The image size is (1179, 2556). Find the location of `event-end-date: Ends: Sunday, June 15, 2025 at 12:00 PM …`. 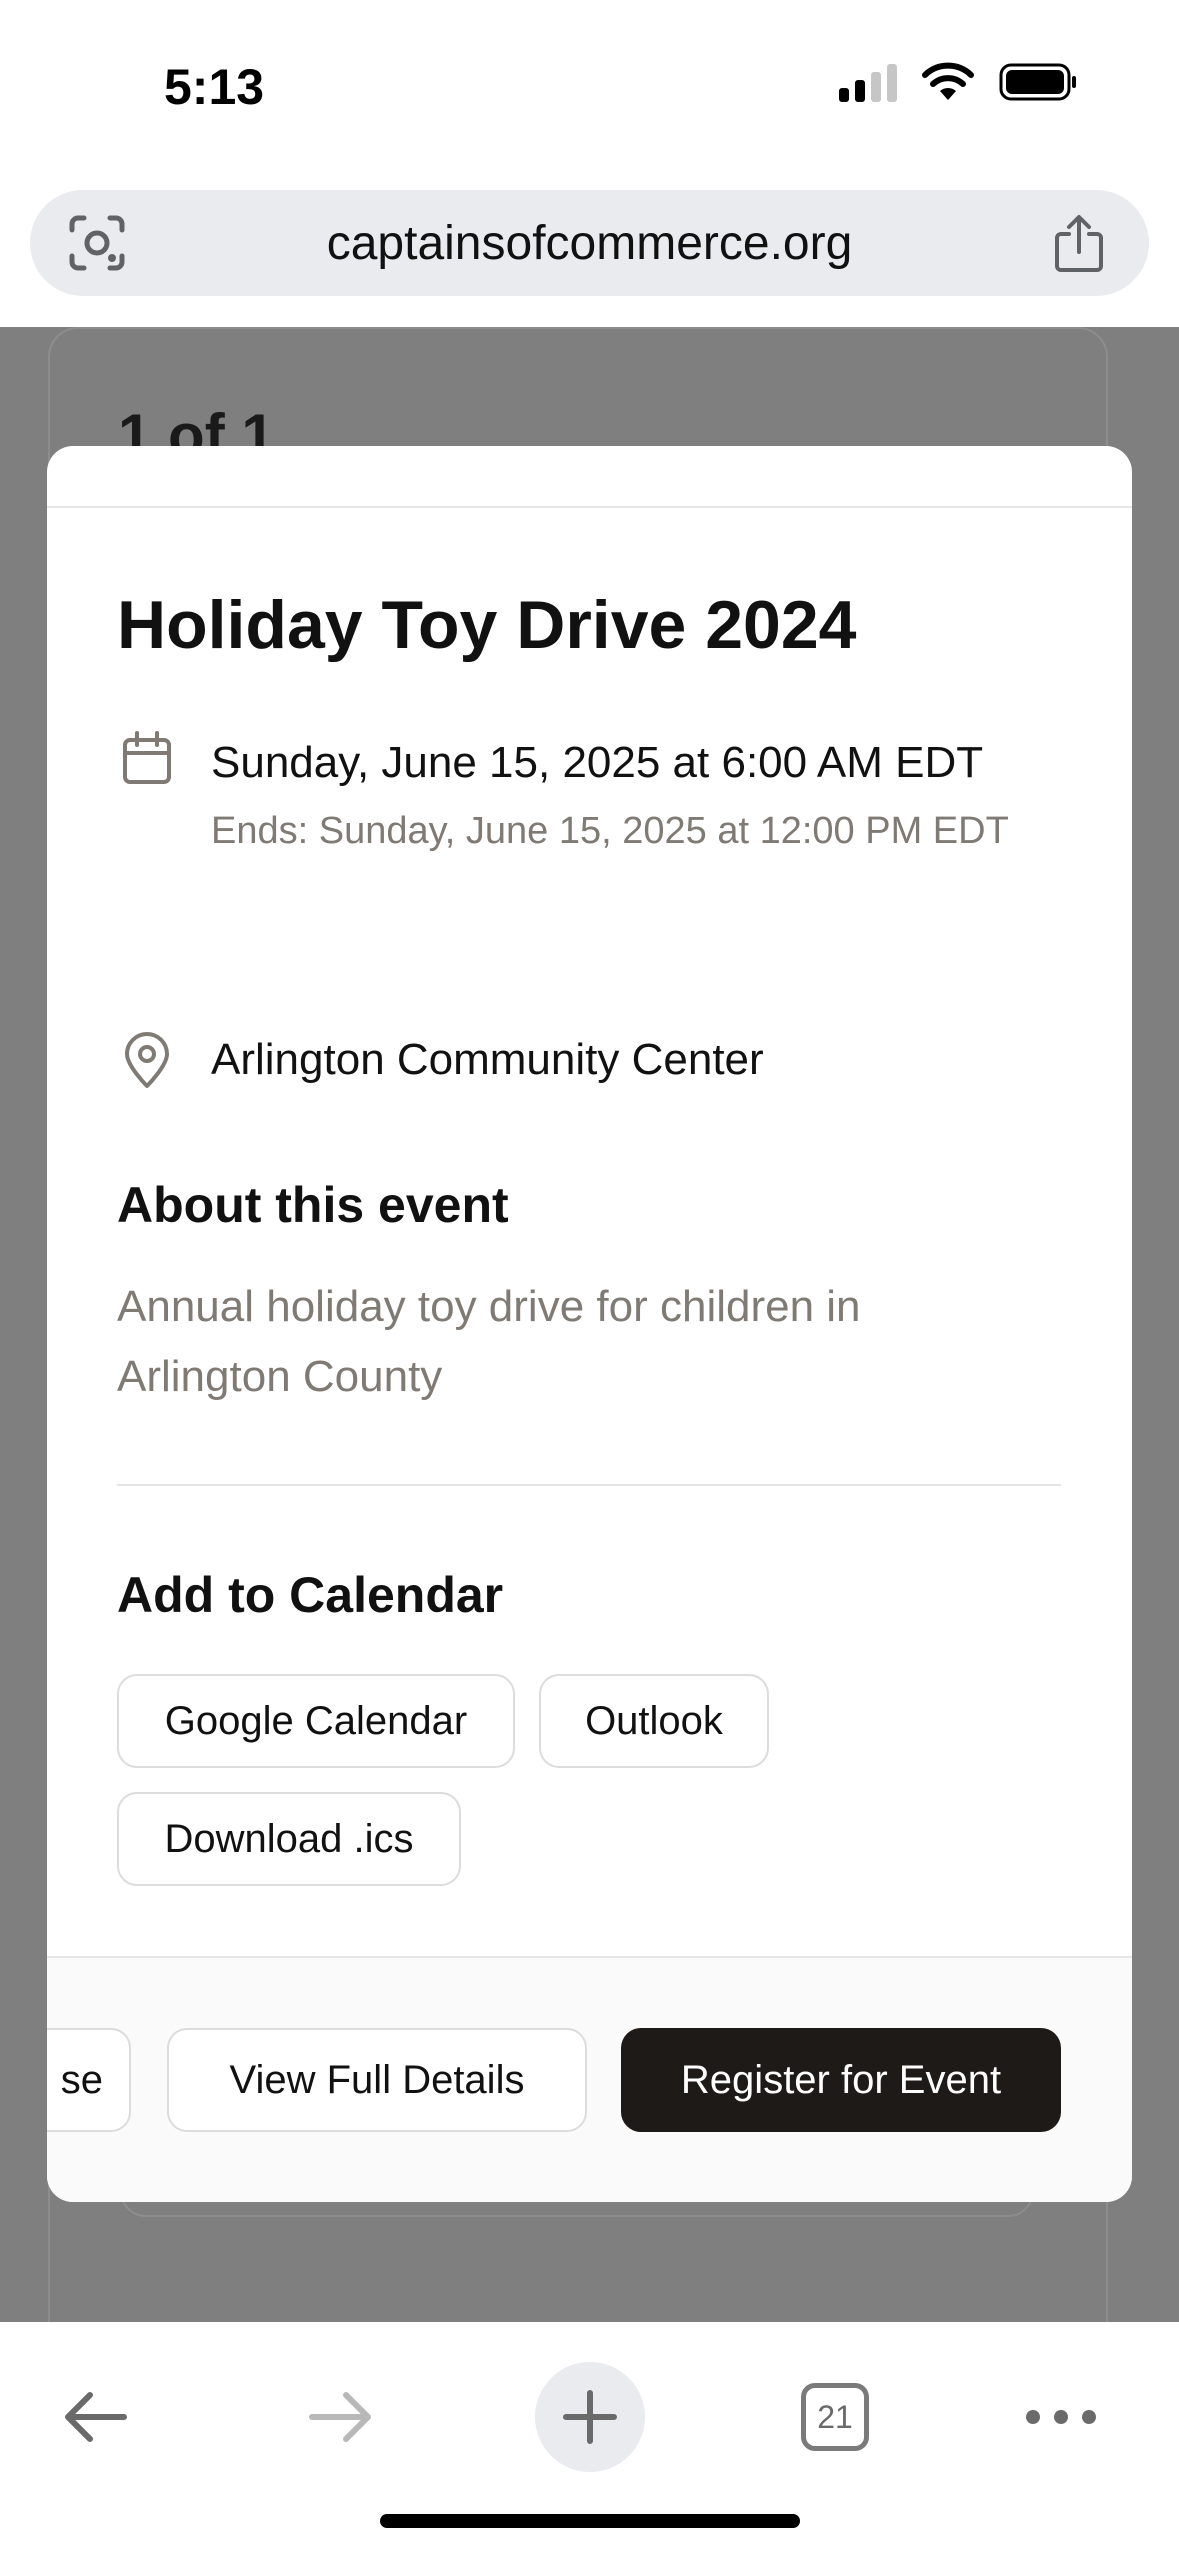

event-end-date: Ends: Sunday, June 15, 2025 at 12:00 PM … is located at coordinates (610, 831).